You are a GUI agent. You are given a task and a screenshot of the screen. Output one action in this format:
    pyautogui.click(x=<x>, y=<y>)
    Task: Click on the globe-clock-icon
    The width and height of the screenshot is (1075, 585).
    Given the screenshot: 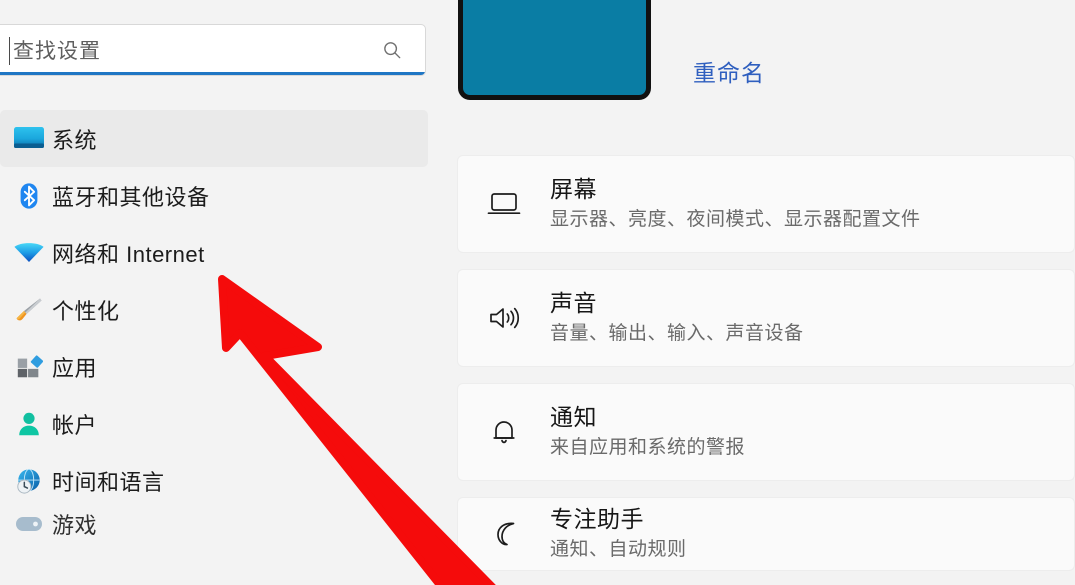 What is the action you would take?
    pyautogui.click(x=29, y=481)
    